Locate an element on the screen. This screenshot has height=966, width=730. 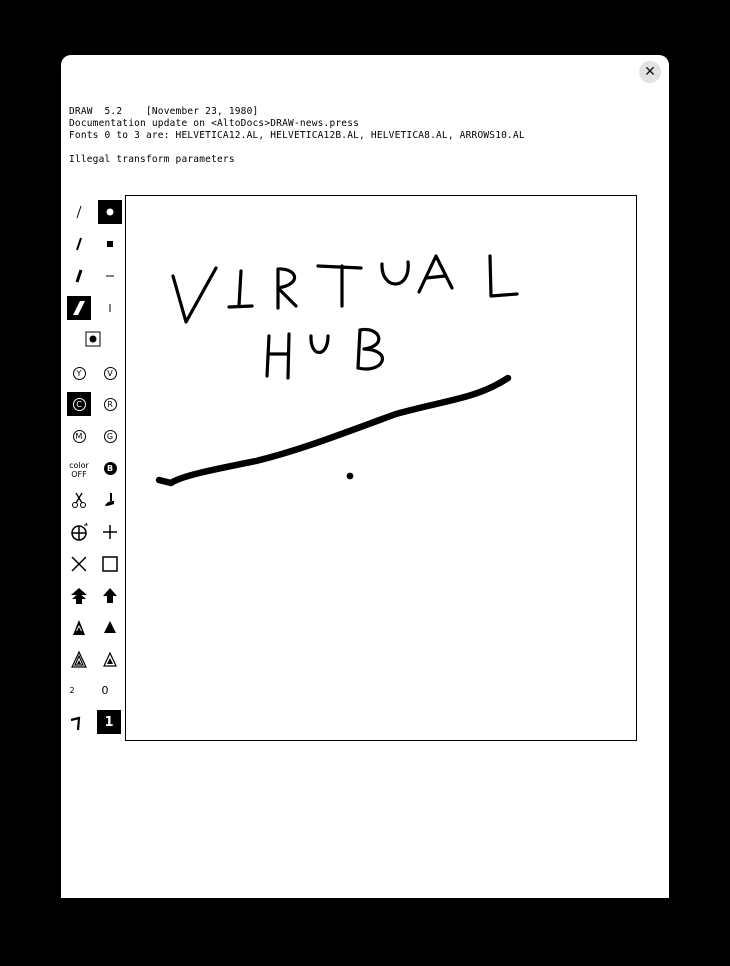
brush-g-label: G is located at coordinates (110, 436).